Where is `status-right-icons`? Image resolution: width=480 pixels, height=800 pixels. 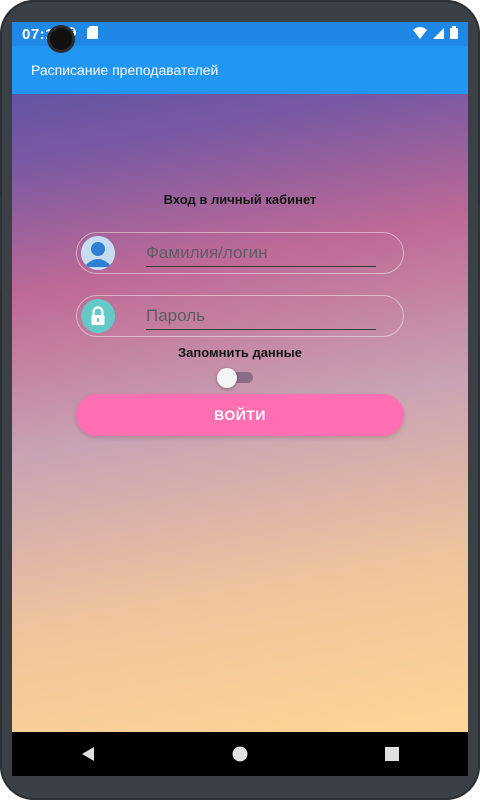 status-right-icons is located at coordinates (435, 34).